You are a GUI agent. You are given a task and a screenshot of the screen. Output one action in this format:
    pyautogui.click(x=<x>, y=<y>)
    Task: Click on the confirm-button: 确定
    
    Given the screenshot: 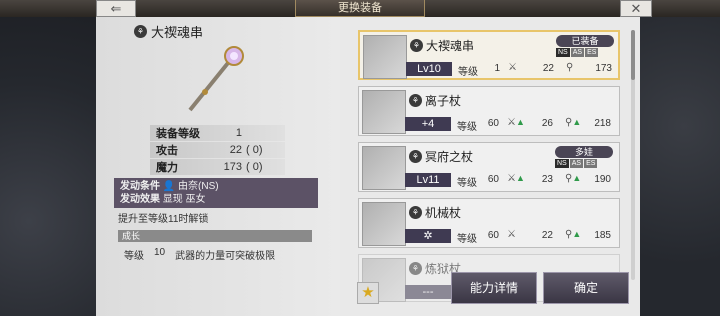 What is the action you would take?
    pyautogui.click(x=586, y=288)
    